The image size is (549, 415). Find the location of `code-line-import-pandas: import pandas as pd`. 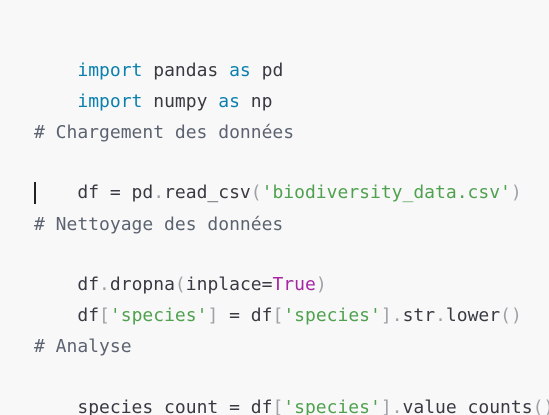

code-line-import-pandas: import pandas as pd is located at coordinates (158, 53).